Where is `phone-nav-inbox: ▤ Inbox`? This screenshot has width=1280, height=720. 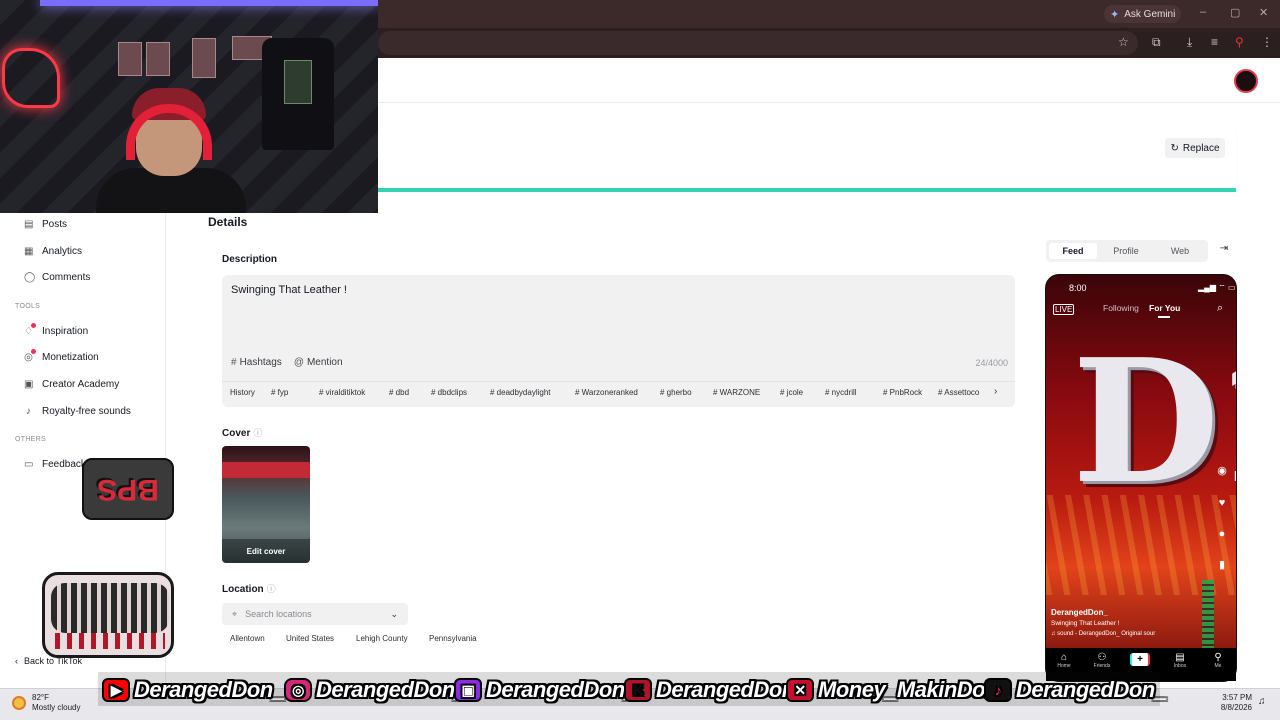
phone-nav-inbox: ▤ Inbox is located at coordinates (1180, 660).